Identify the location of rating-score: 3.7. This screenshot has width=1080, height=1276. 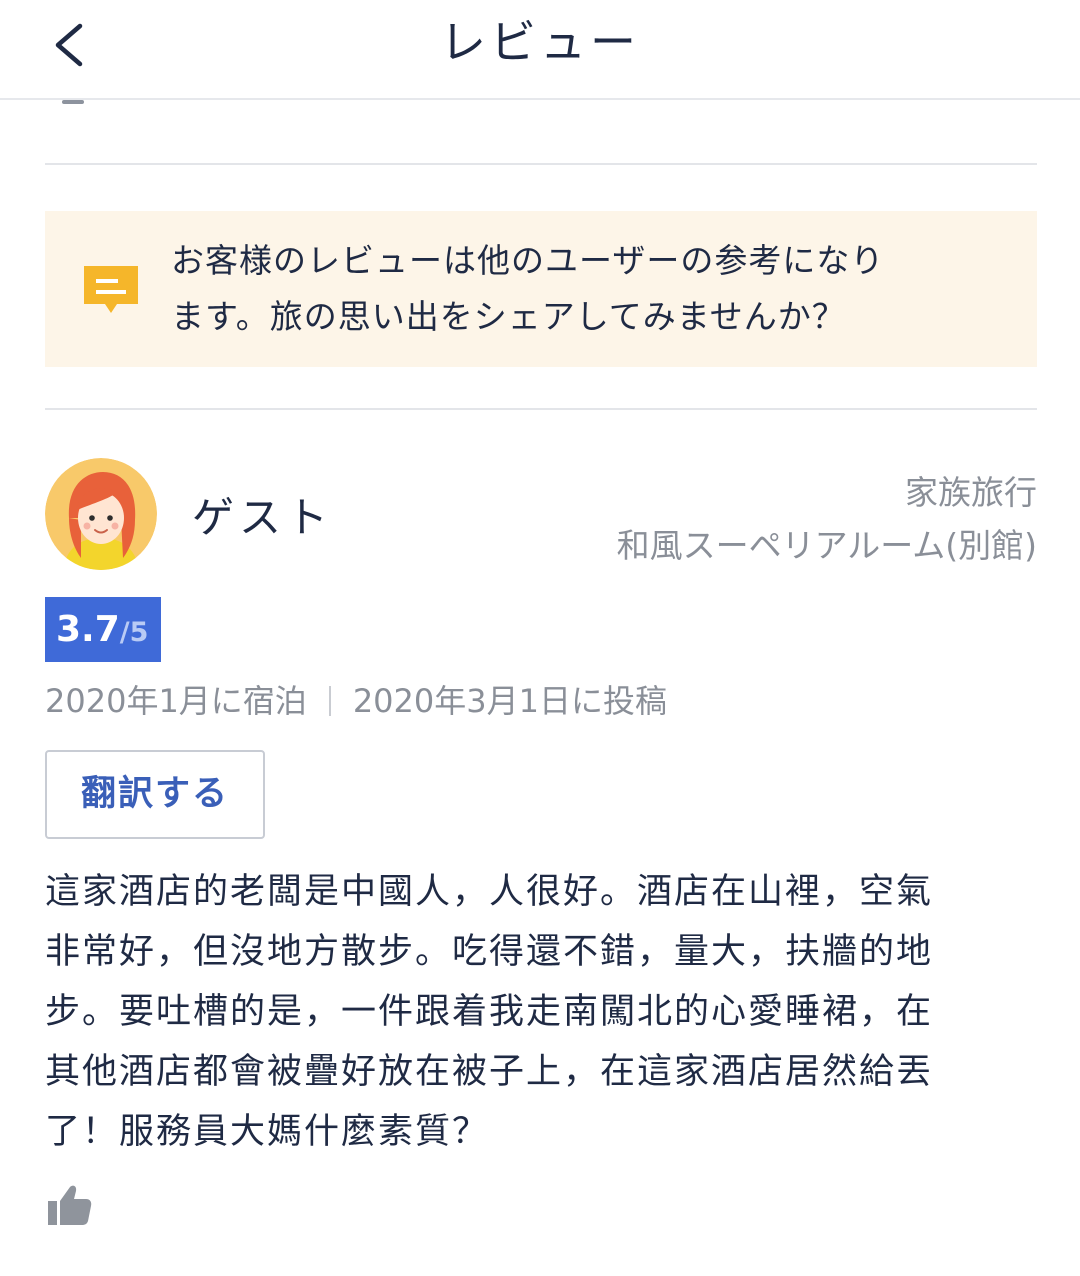
(88, 629).